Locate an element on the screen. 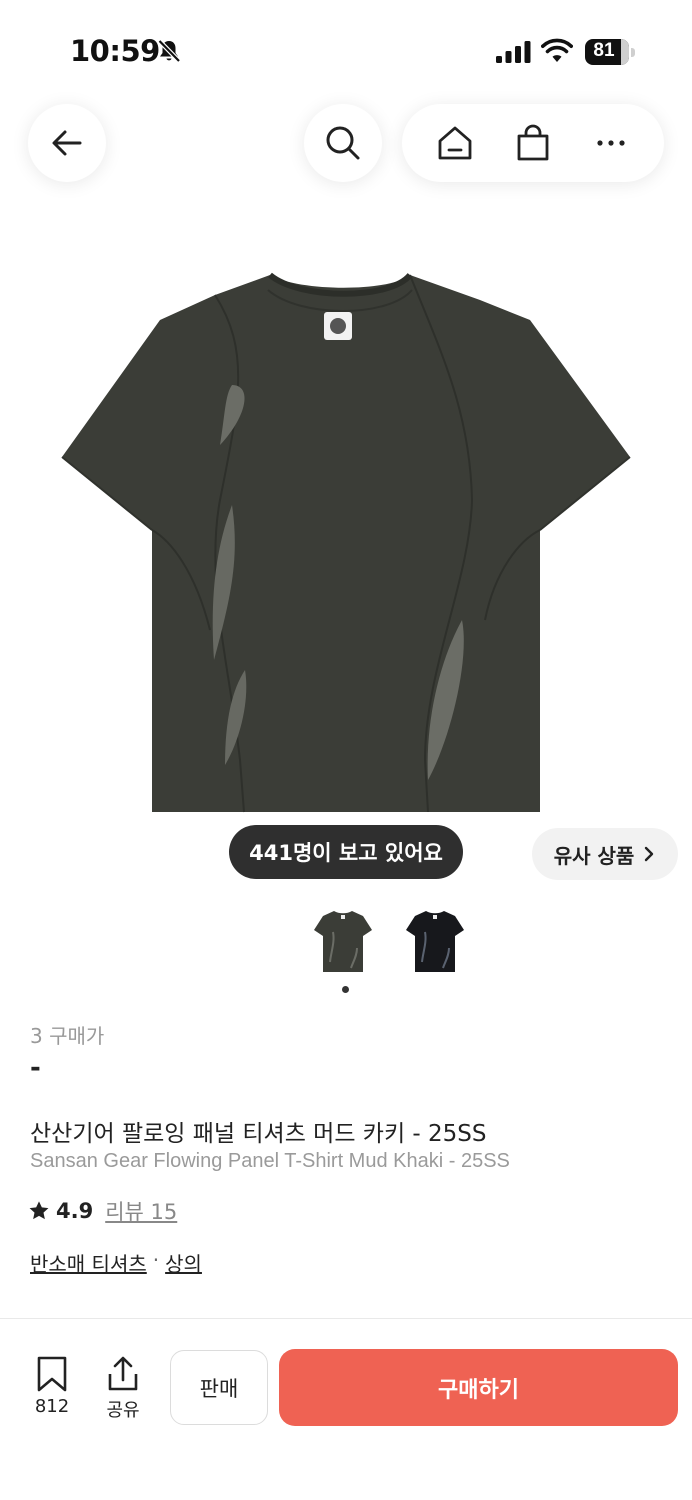  share-button: 공유 is located at coordinates (123, 1389).